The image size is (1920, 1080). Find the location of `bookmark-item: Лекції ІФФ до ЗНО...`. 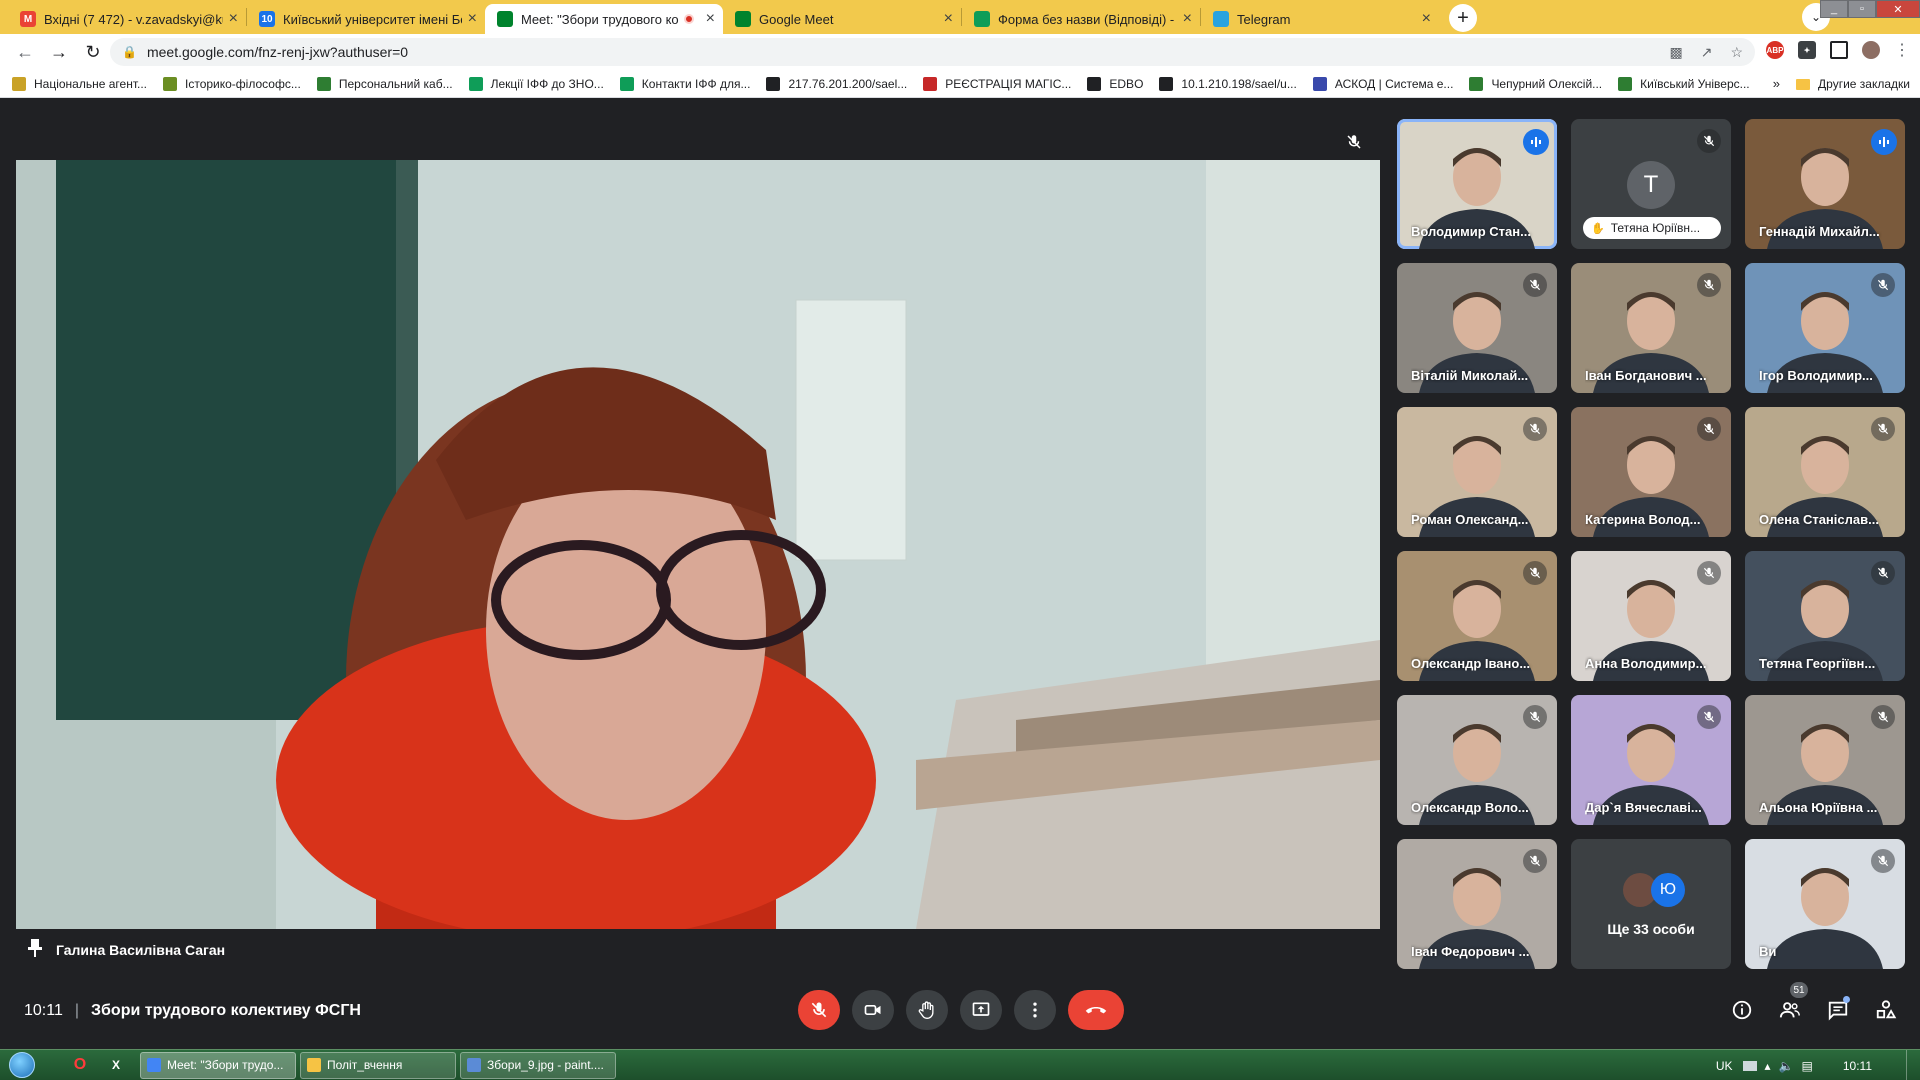

bookmark-item: Лекції ІФФ до ЗНО... is located at coordinates (536, 83).